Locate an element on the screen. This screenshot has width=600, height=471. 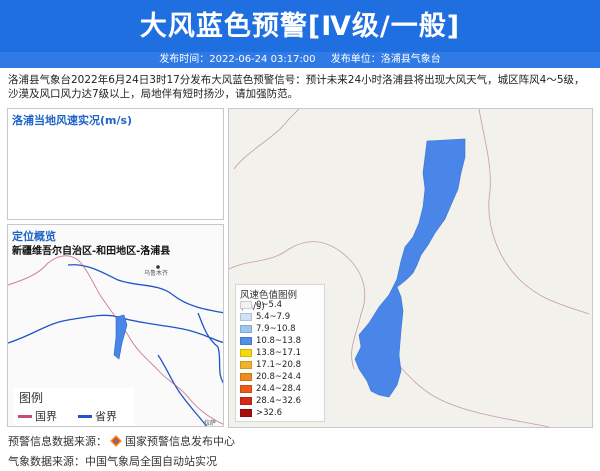
city-label-bottom: 拉萨 is located at coordinates (210, 423).